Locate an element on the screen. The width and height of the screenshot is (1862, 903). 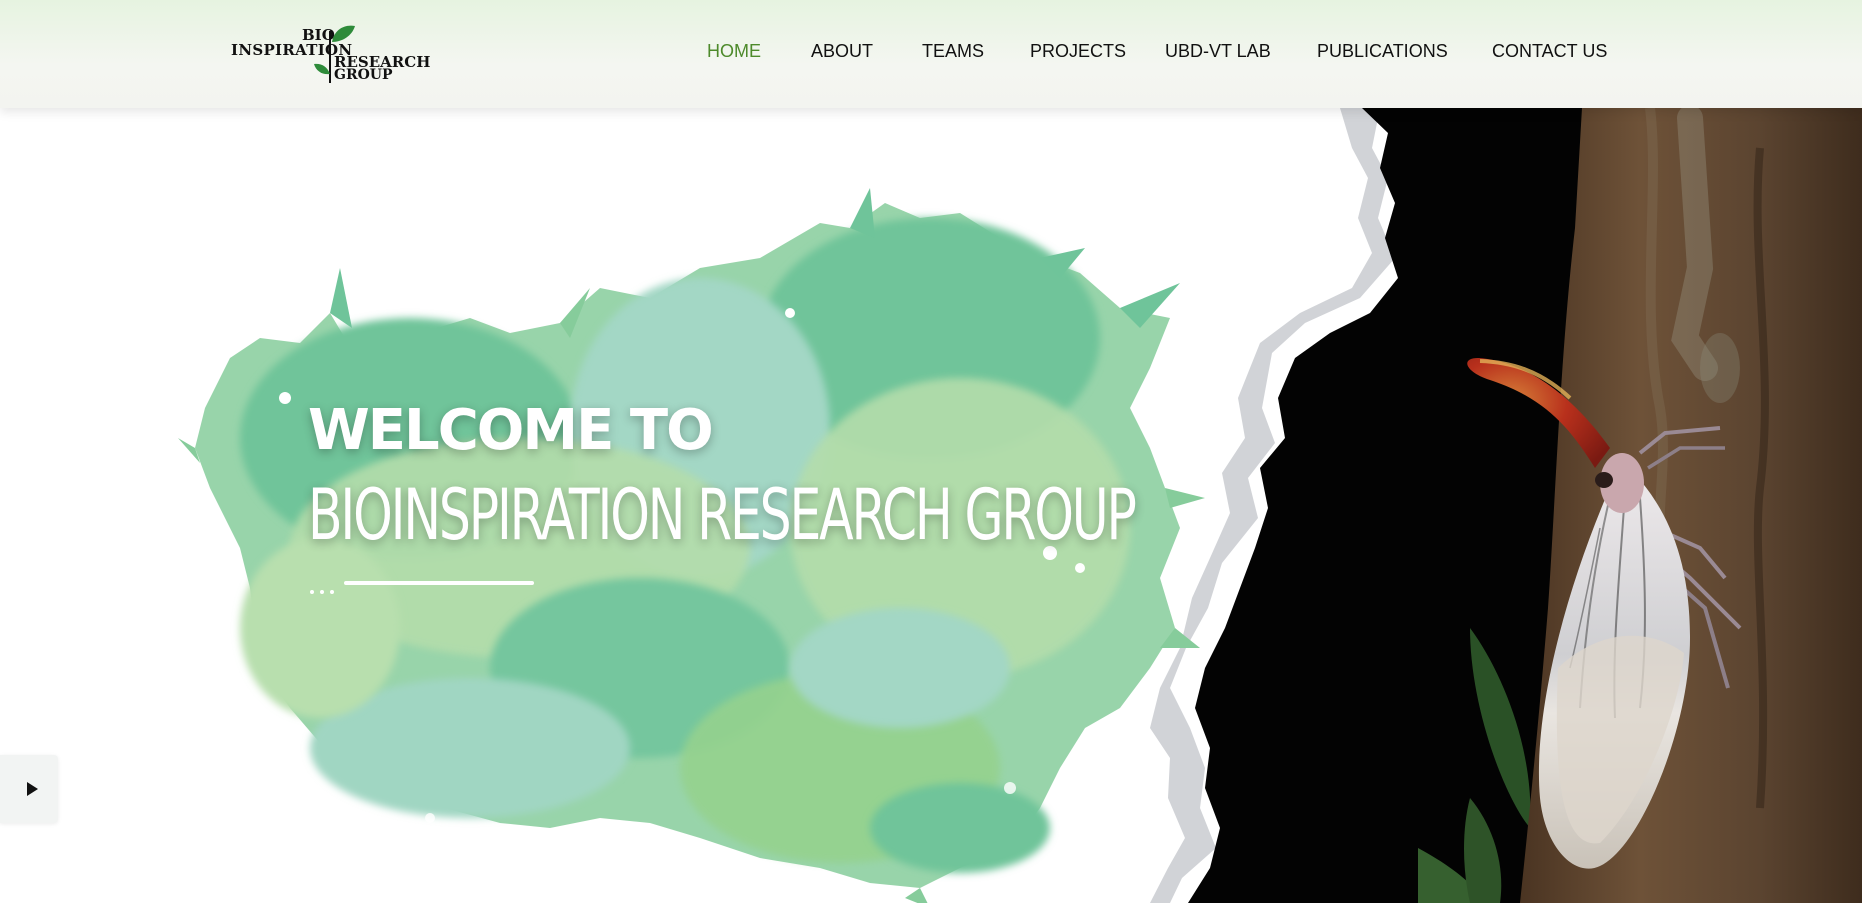
nav-ubd-vt-lab: UBD-VT LAB is located at coordinates (1218, 51).